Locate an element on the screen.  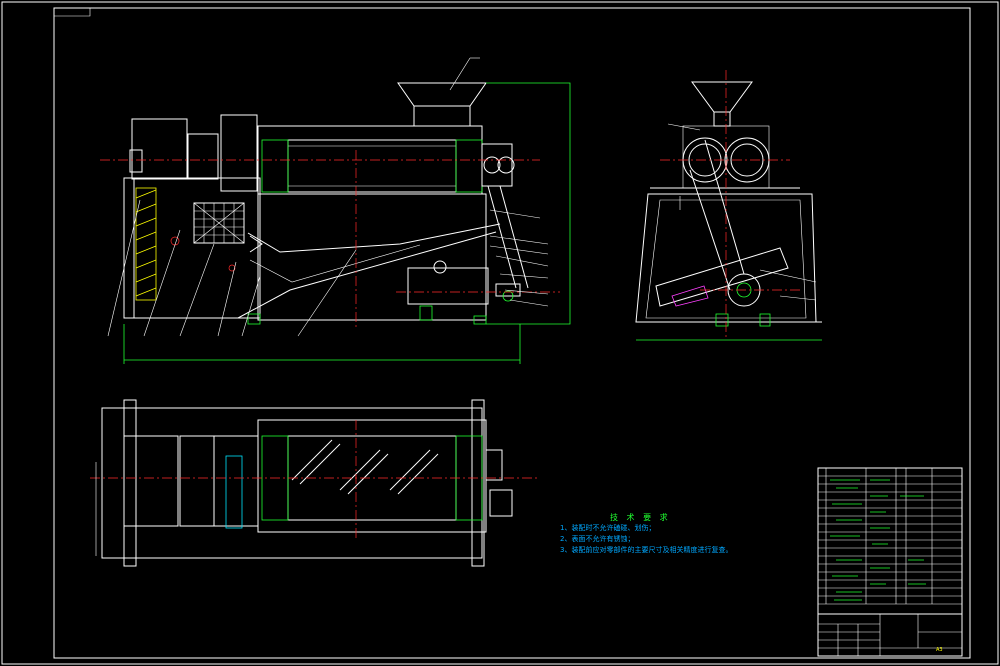
frame-left is located at coordinates (192, 248).